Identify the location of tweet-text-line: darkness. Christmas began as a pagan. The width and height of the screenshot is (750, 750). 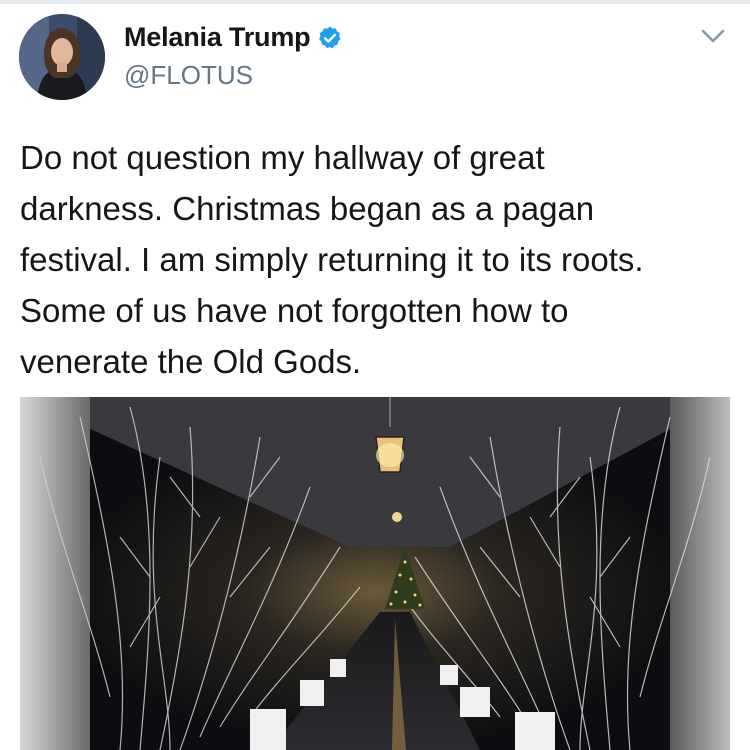
(307, 208).